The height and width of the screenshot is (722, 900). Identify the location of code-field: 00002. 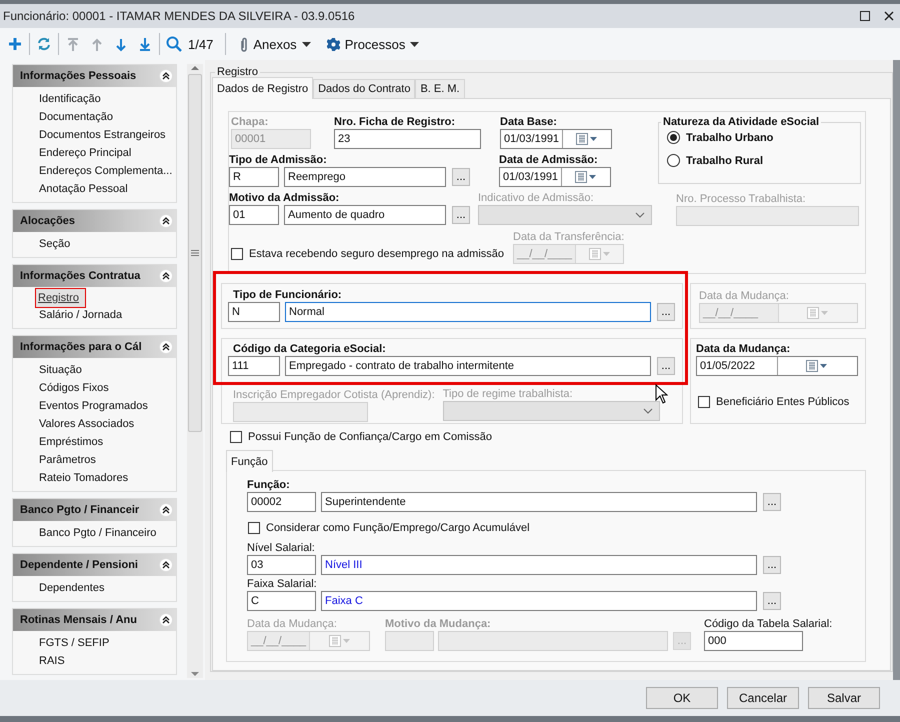
(281, 502).